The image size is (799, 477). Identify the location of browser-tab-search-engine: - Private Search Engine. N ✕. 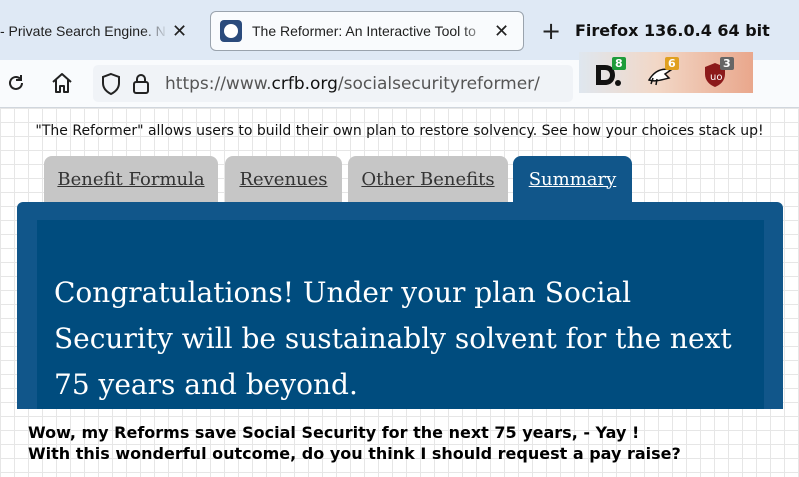
(100, 31).